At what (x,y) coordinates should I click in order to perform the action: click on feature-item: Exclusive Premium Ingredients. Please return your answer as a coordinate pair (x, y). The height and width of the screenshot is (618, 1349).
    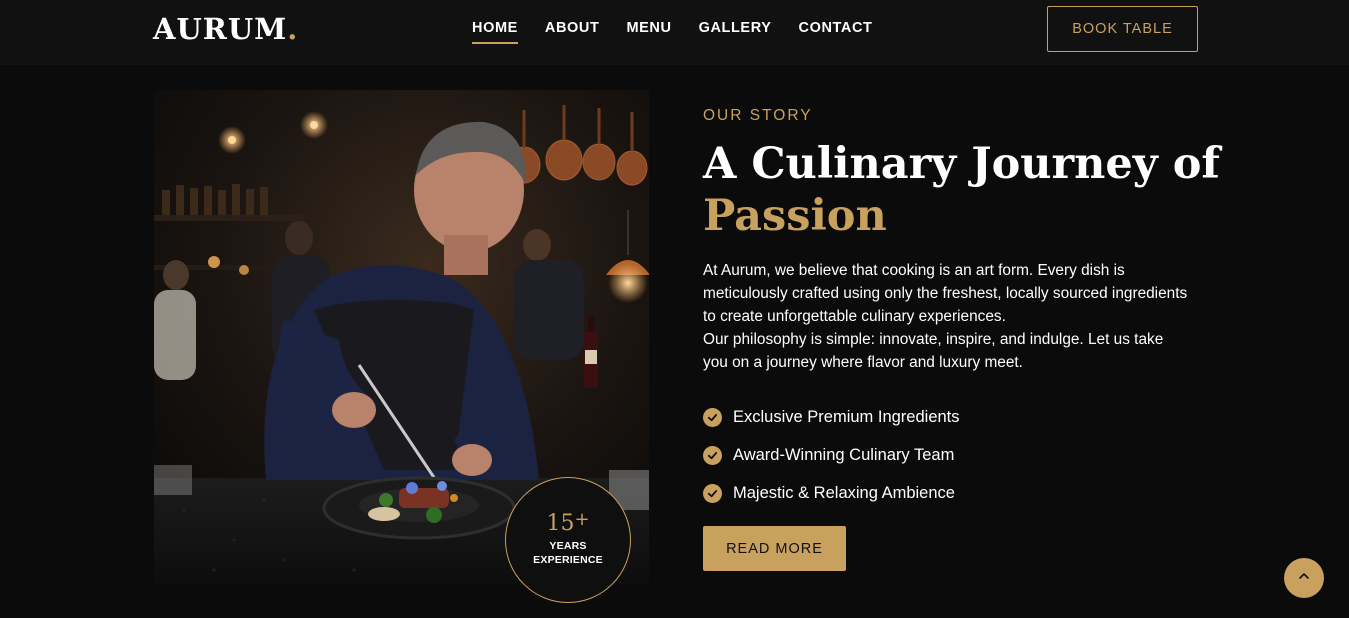
    Looking at the image, I should click on (831, 417).